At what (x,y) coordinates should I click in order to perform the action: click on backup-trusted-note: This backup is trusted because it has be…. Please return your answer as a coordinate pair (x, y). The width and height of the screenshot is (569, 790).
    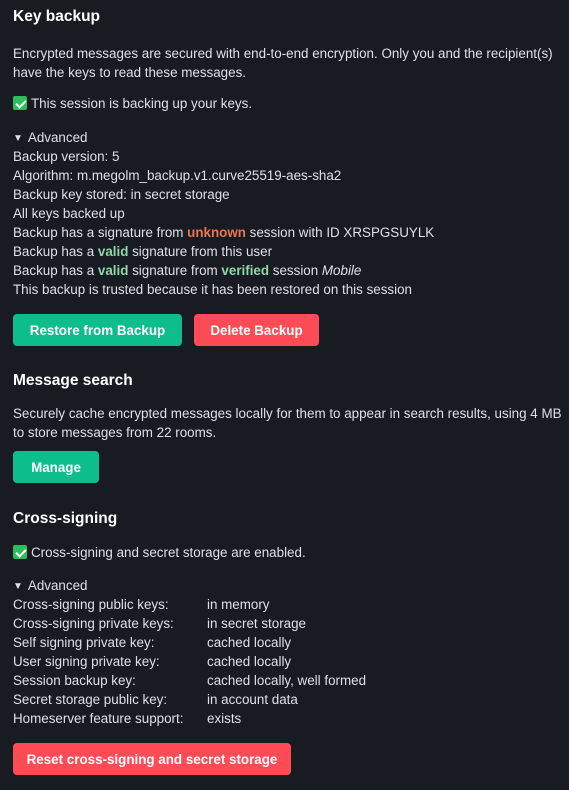
    Looking at the image, I should click on (212, 289).